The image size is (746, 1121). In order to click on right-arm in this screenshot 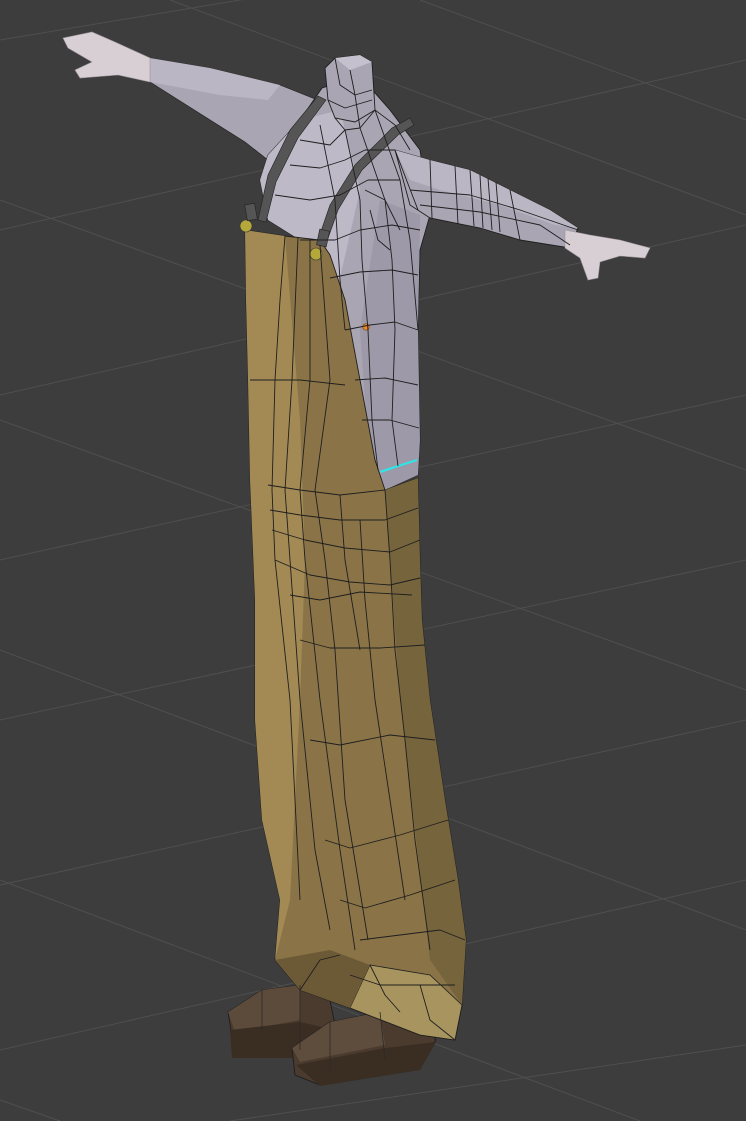, I will do `click(522, 215)`.